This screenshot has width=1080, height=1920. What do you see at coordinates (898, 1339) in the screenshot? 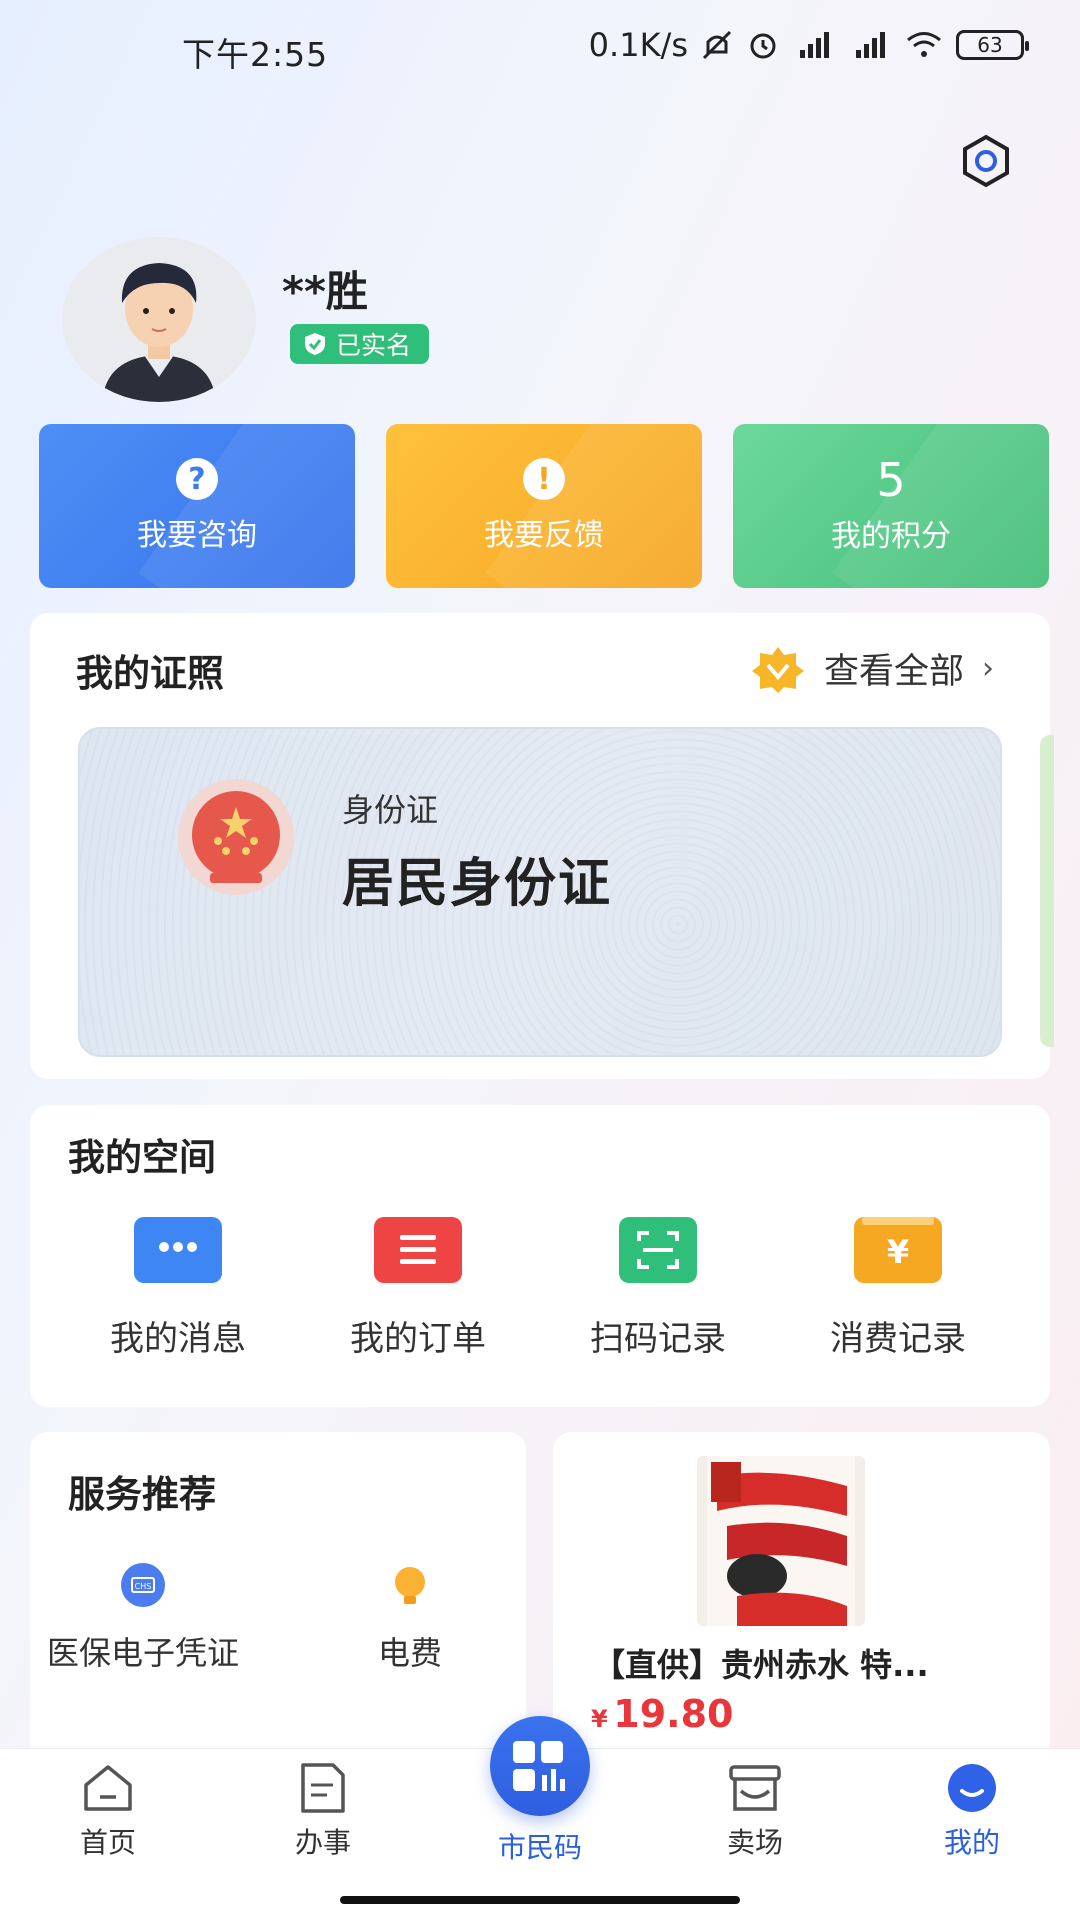
I see `space-label-spending-records: 消费记录` at bounding box center [898, 1339].